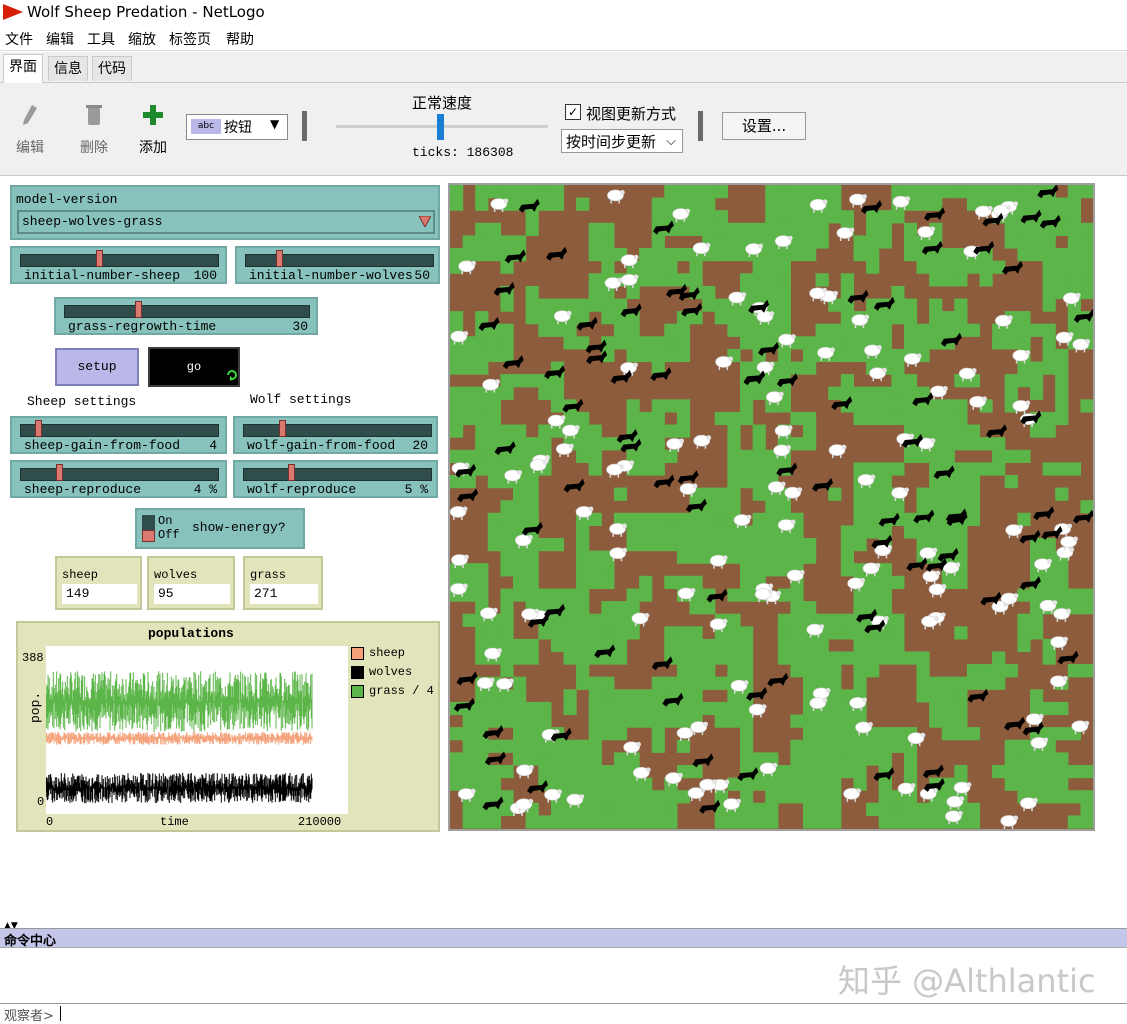 The width and height of the screenshot is (1127, 1024). Describe the element at coordinates (321, 445) in the screenshot. I see `slider-name: wolf-gain-from-food` at that location.